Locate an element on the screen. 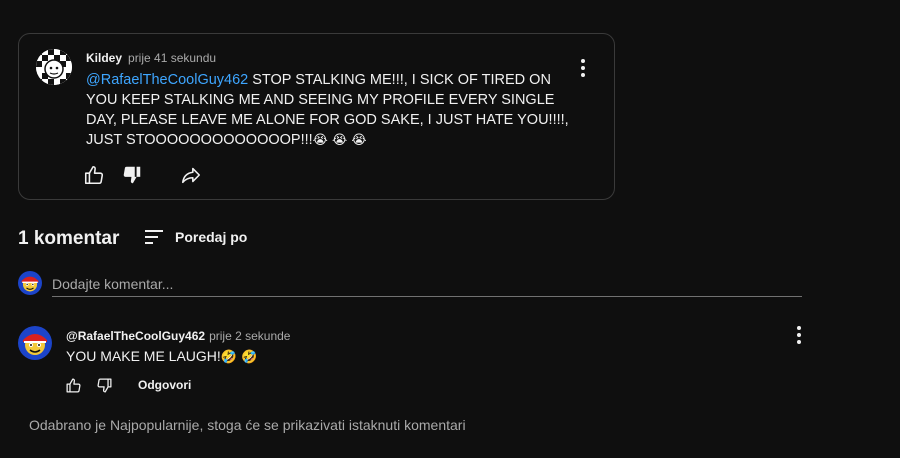 Image resolution: width=900 pixels, height=458 pixels. comment-author-name: @RafaelTheCoolGuy462 is located at coordinates (135, 336).